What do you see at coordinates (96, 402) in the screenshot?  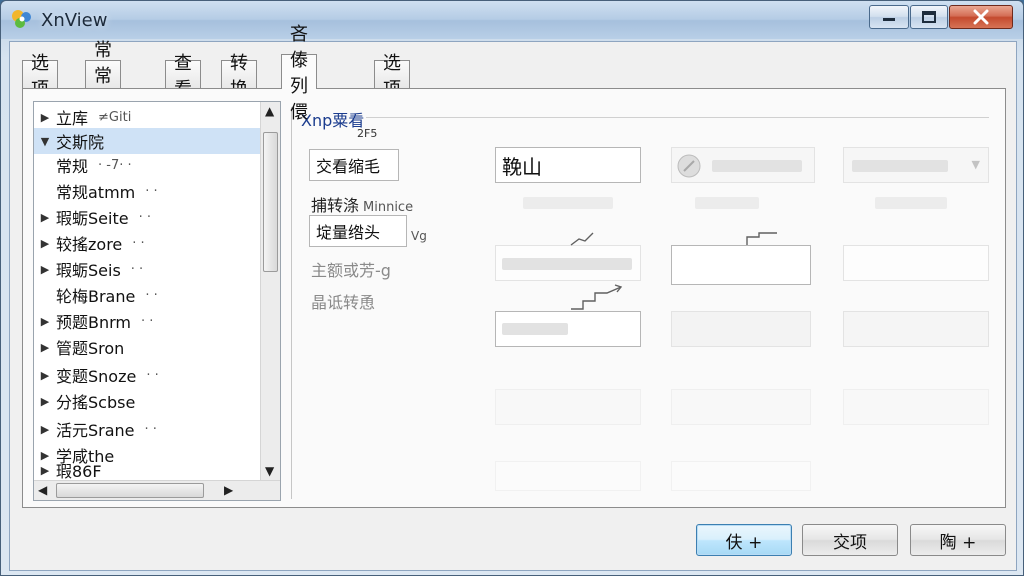 I see `tree-item-label: 分搖Scbse` at bounding box center [96, 402].